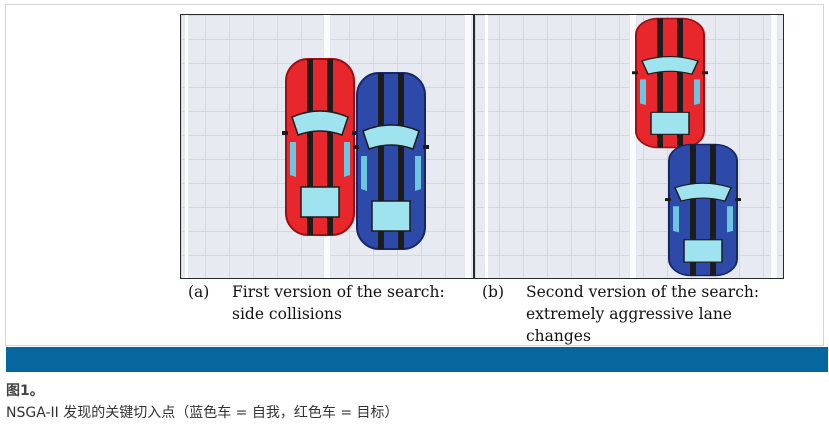 This screenshot has width=829, height=443. I want to click on panel-b-caption-line3: changes, so click(558, 336).